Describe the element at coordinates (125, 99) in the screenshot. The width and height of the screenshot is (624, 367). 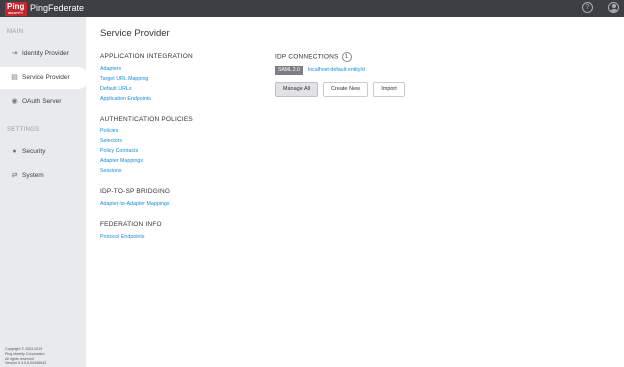
I see `link-application-endpoints: Application Endpoints` at that location.